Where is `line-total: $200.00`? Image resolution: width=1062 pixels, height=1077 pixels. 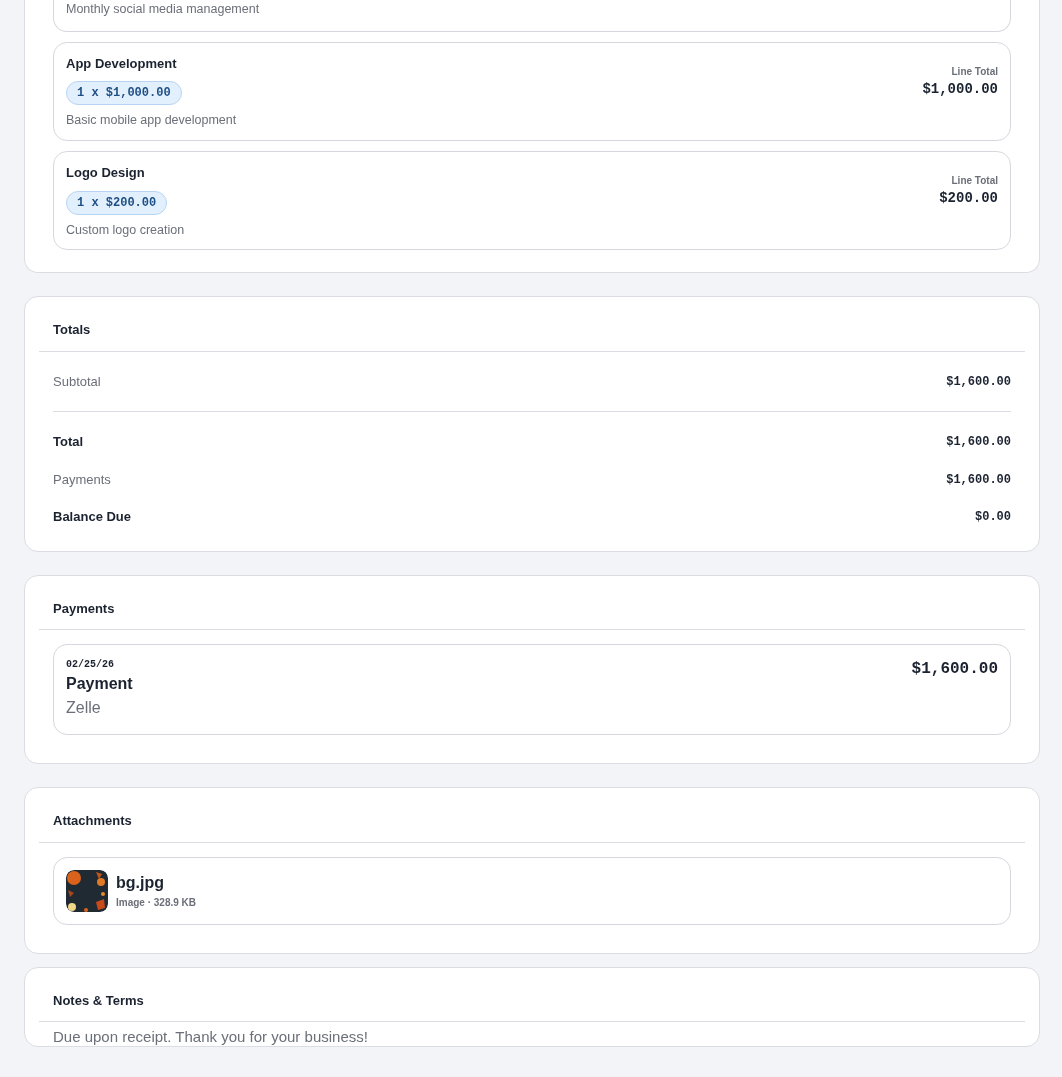
line-total: $200.00 is located at coordinates (968, 198).